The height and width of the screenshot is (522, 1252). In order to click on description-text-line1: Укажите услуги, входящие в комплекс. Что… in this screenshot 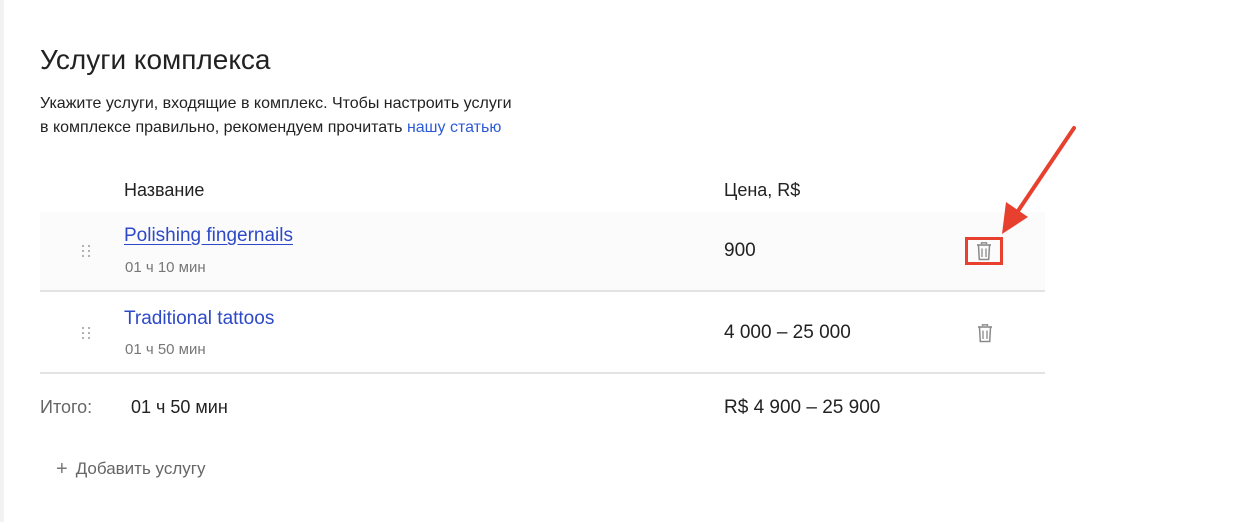, I will do `click(276, 103)`.